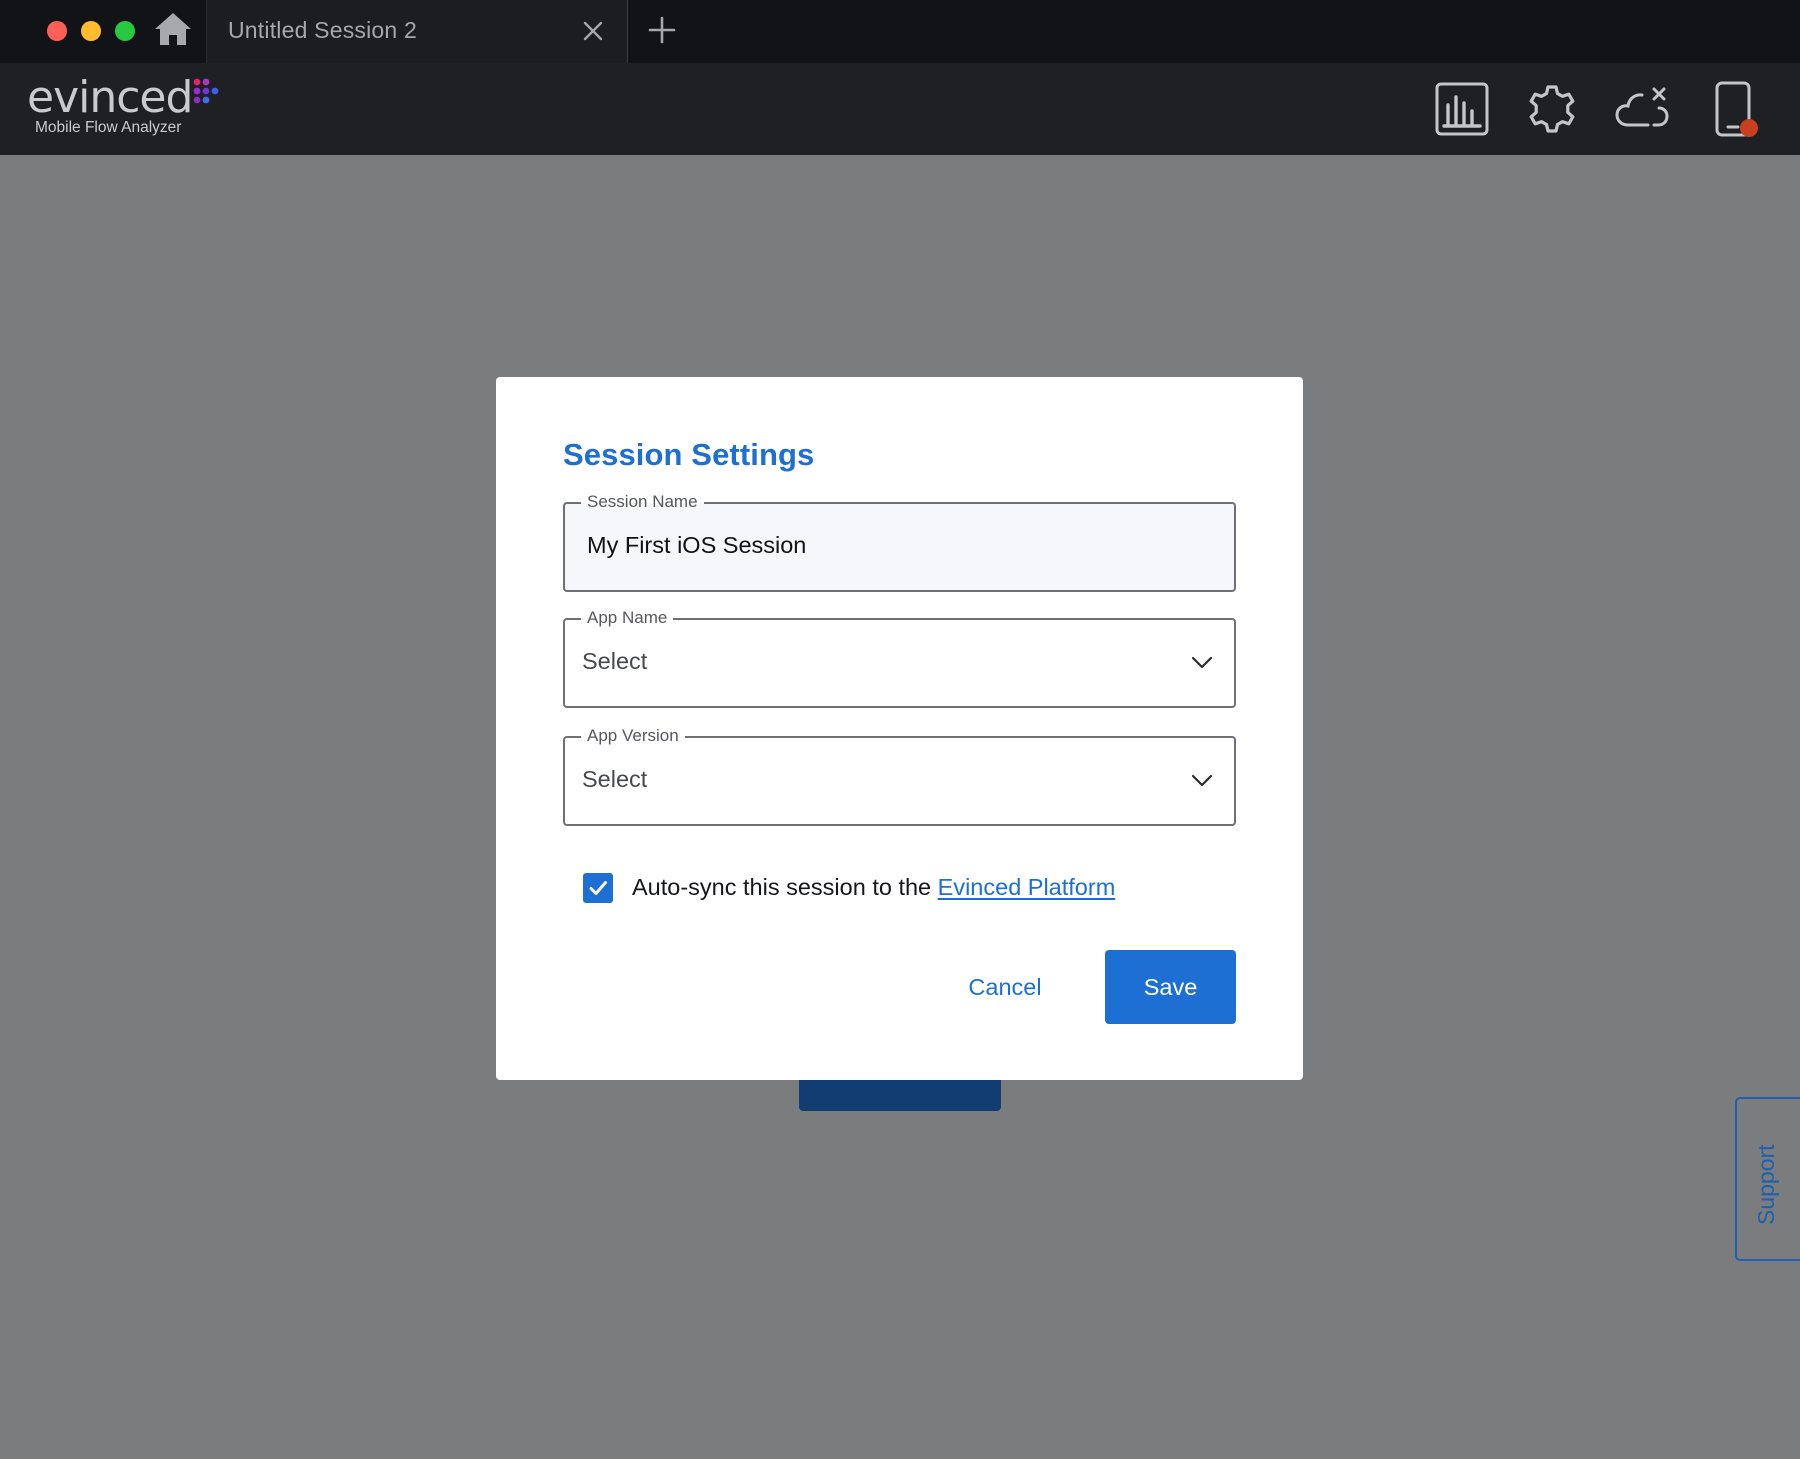 The image size is (1800, 1459). Describe the element at coordinates (1552, 109) in the screenshot. I see `gear-icon` at that location.